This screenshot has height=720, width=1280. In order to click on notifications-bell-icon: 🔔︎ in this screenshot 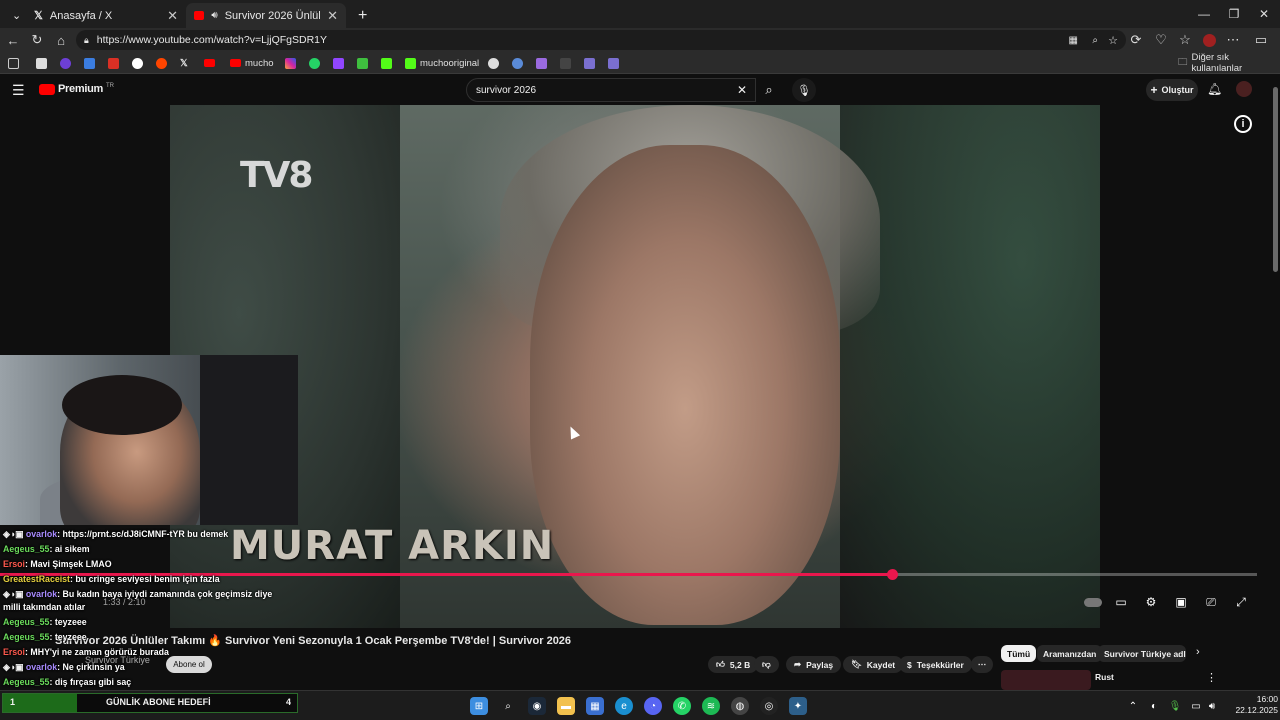, I will do `click(1214, 89)`.